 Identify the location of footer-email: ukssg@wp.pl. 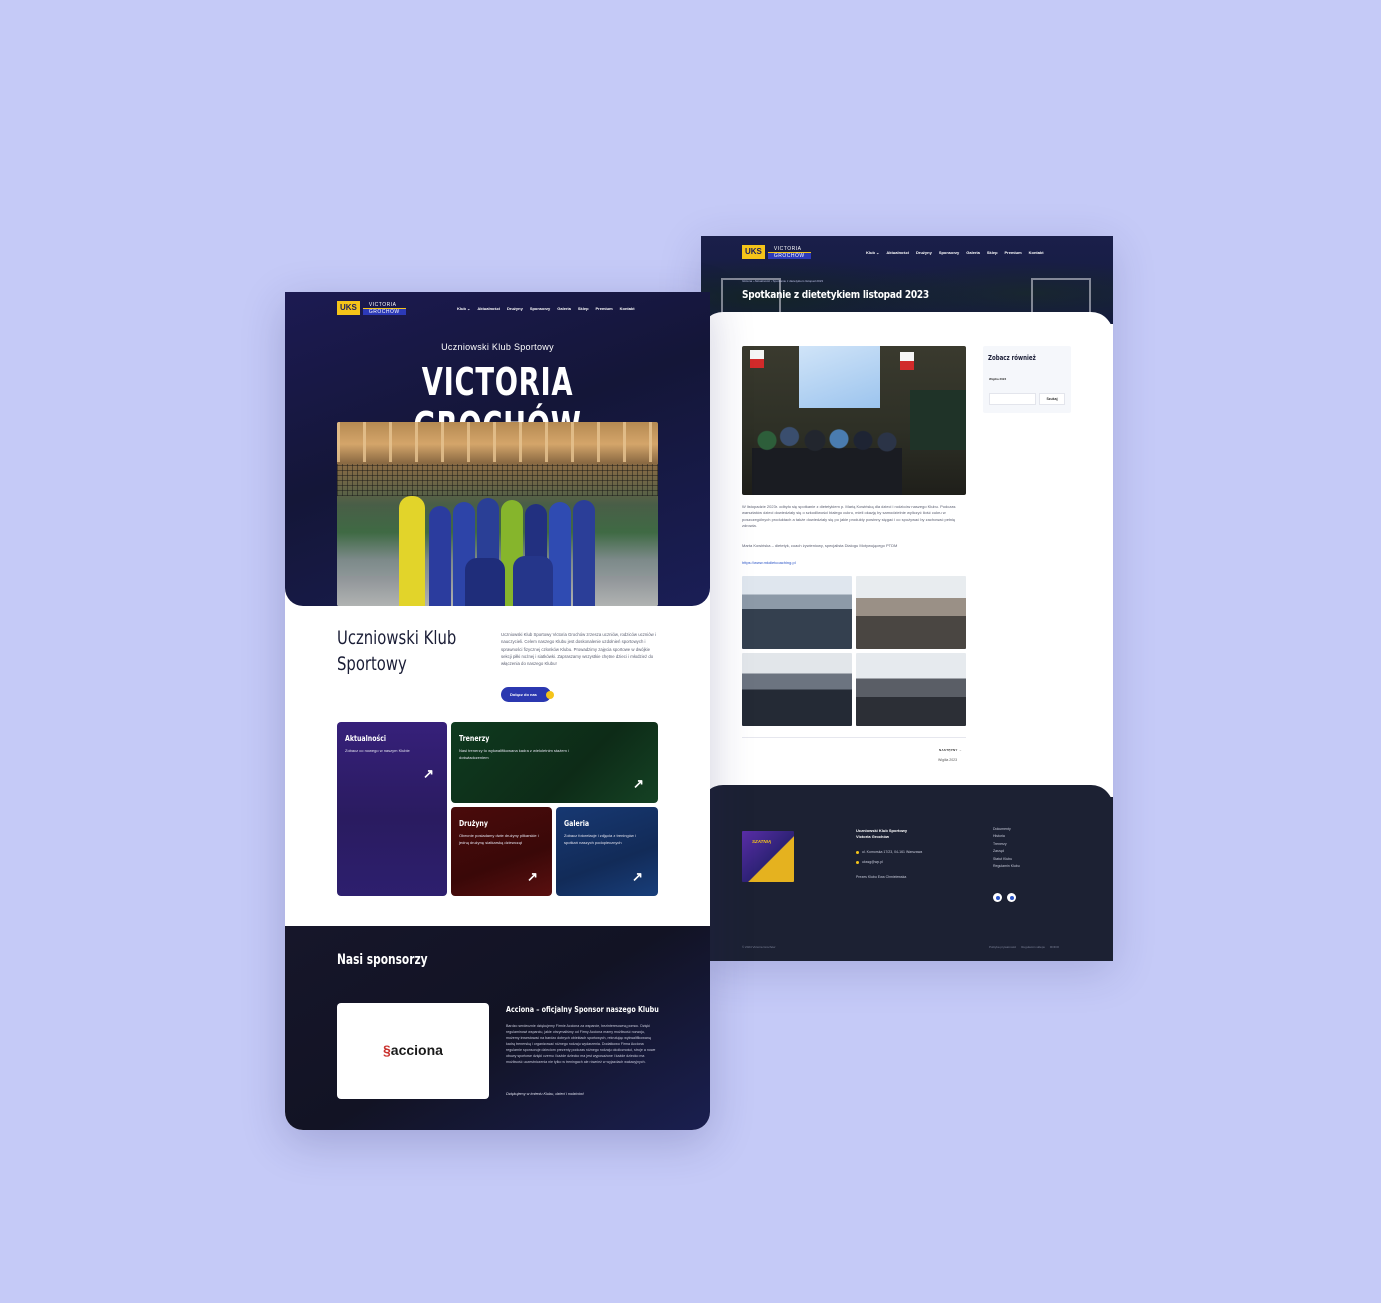
(869, 862).